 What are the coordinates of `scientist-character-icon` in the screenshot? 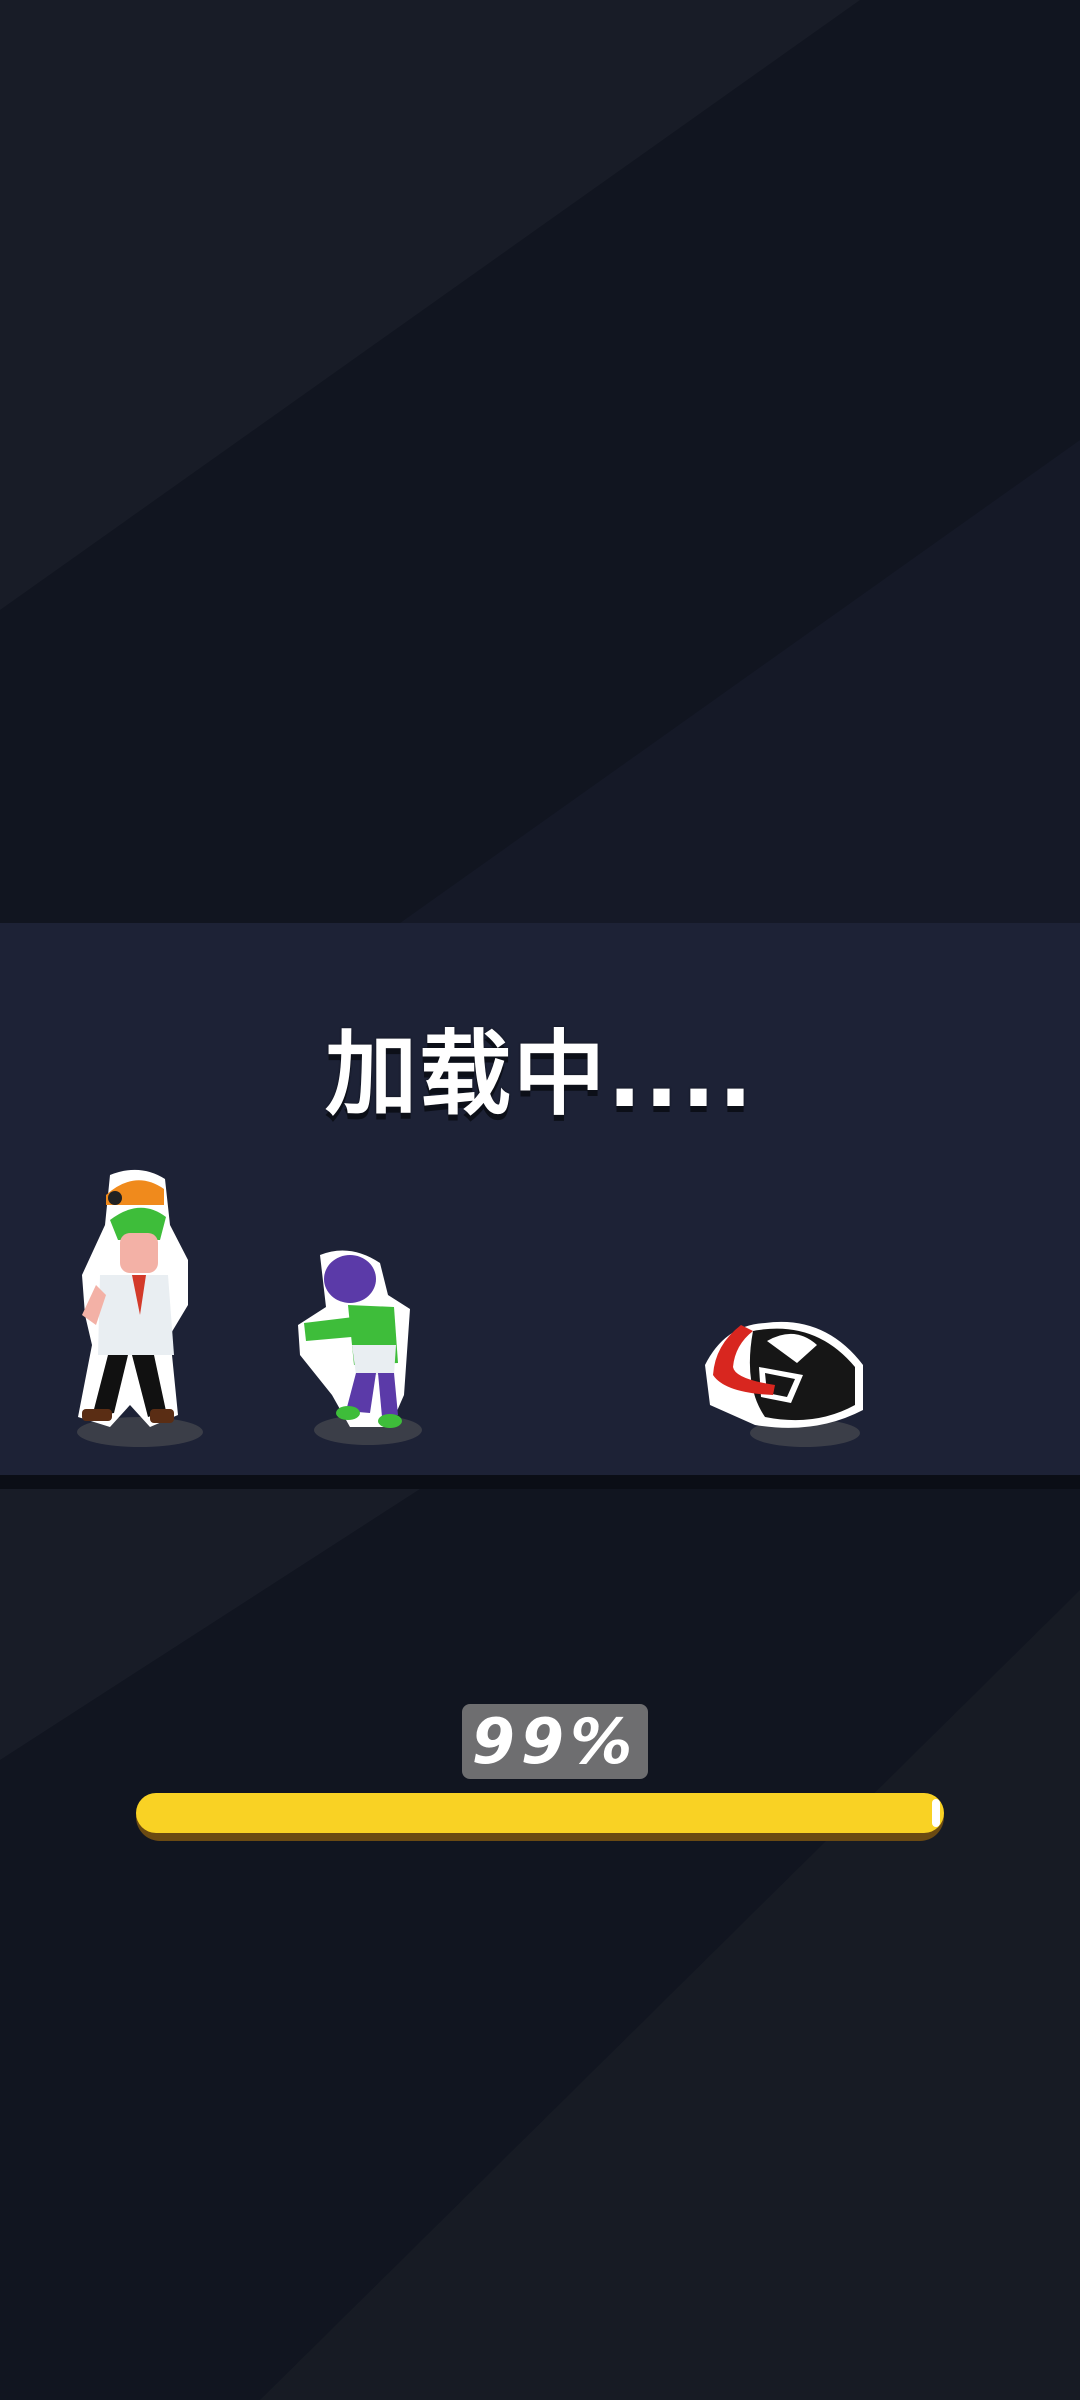 It's located at (140, 1308).